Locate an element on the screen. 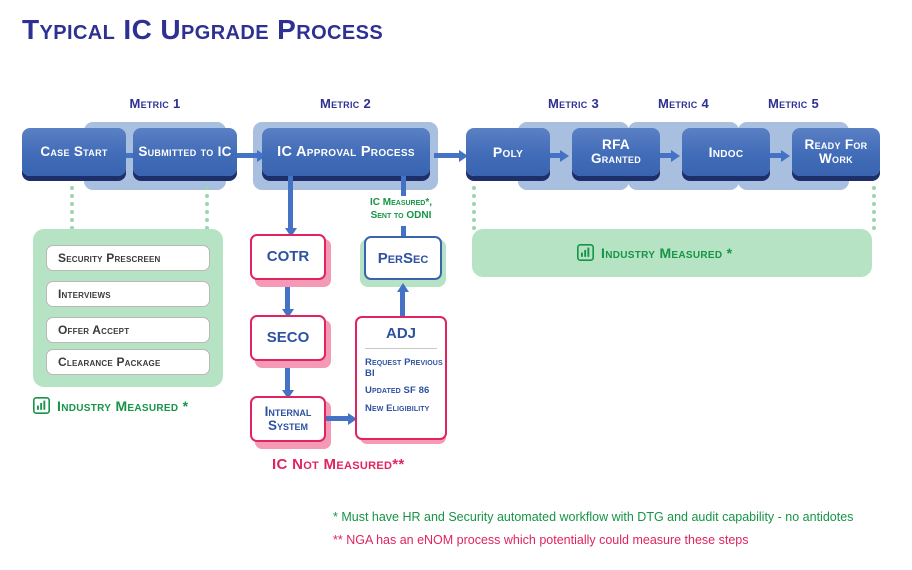  flow-box-submitted-to-ic-label: Submitted to IC is located at coordinates (185, 152).